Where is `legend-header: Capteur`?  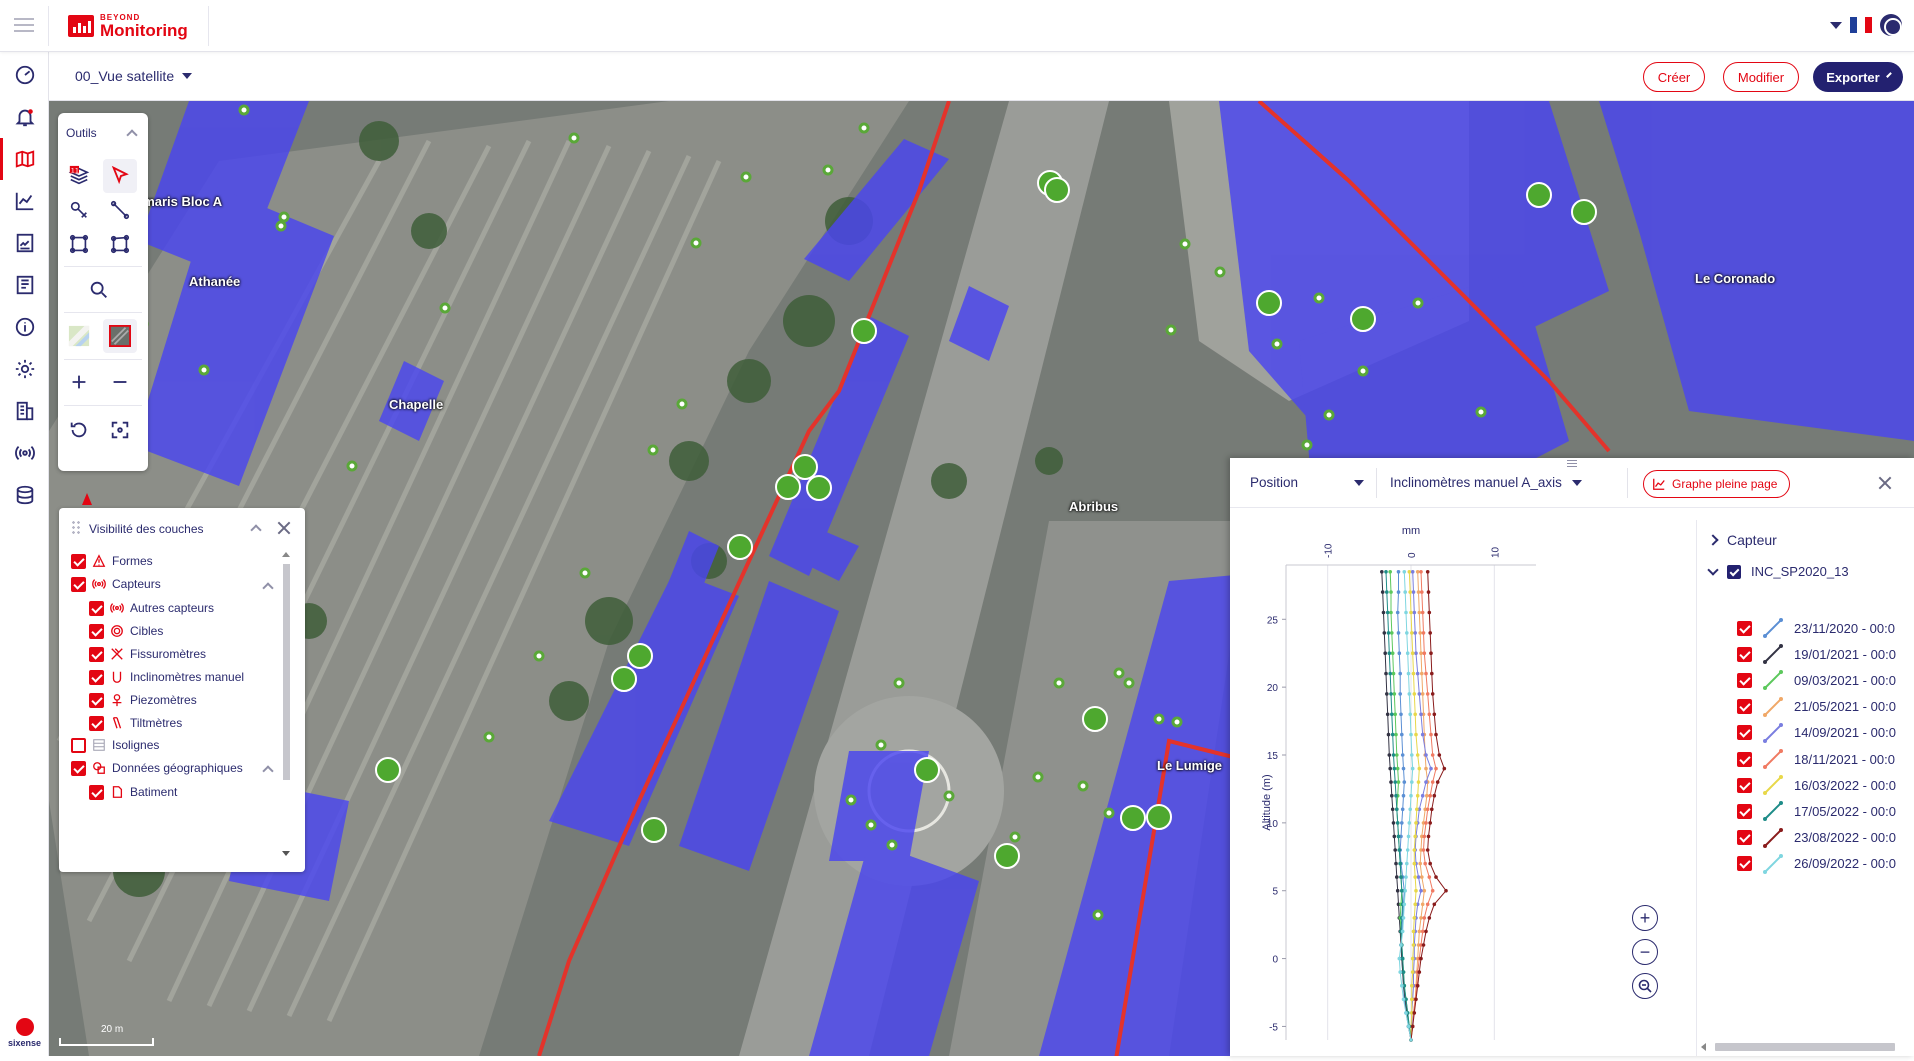
legend-header: Capteur is located at coordinates (1742, 540).